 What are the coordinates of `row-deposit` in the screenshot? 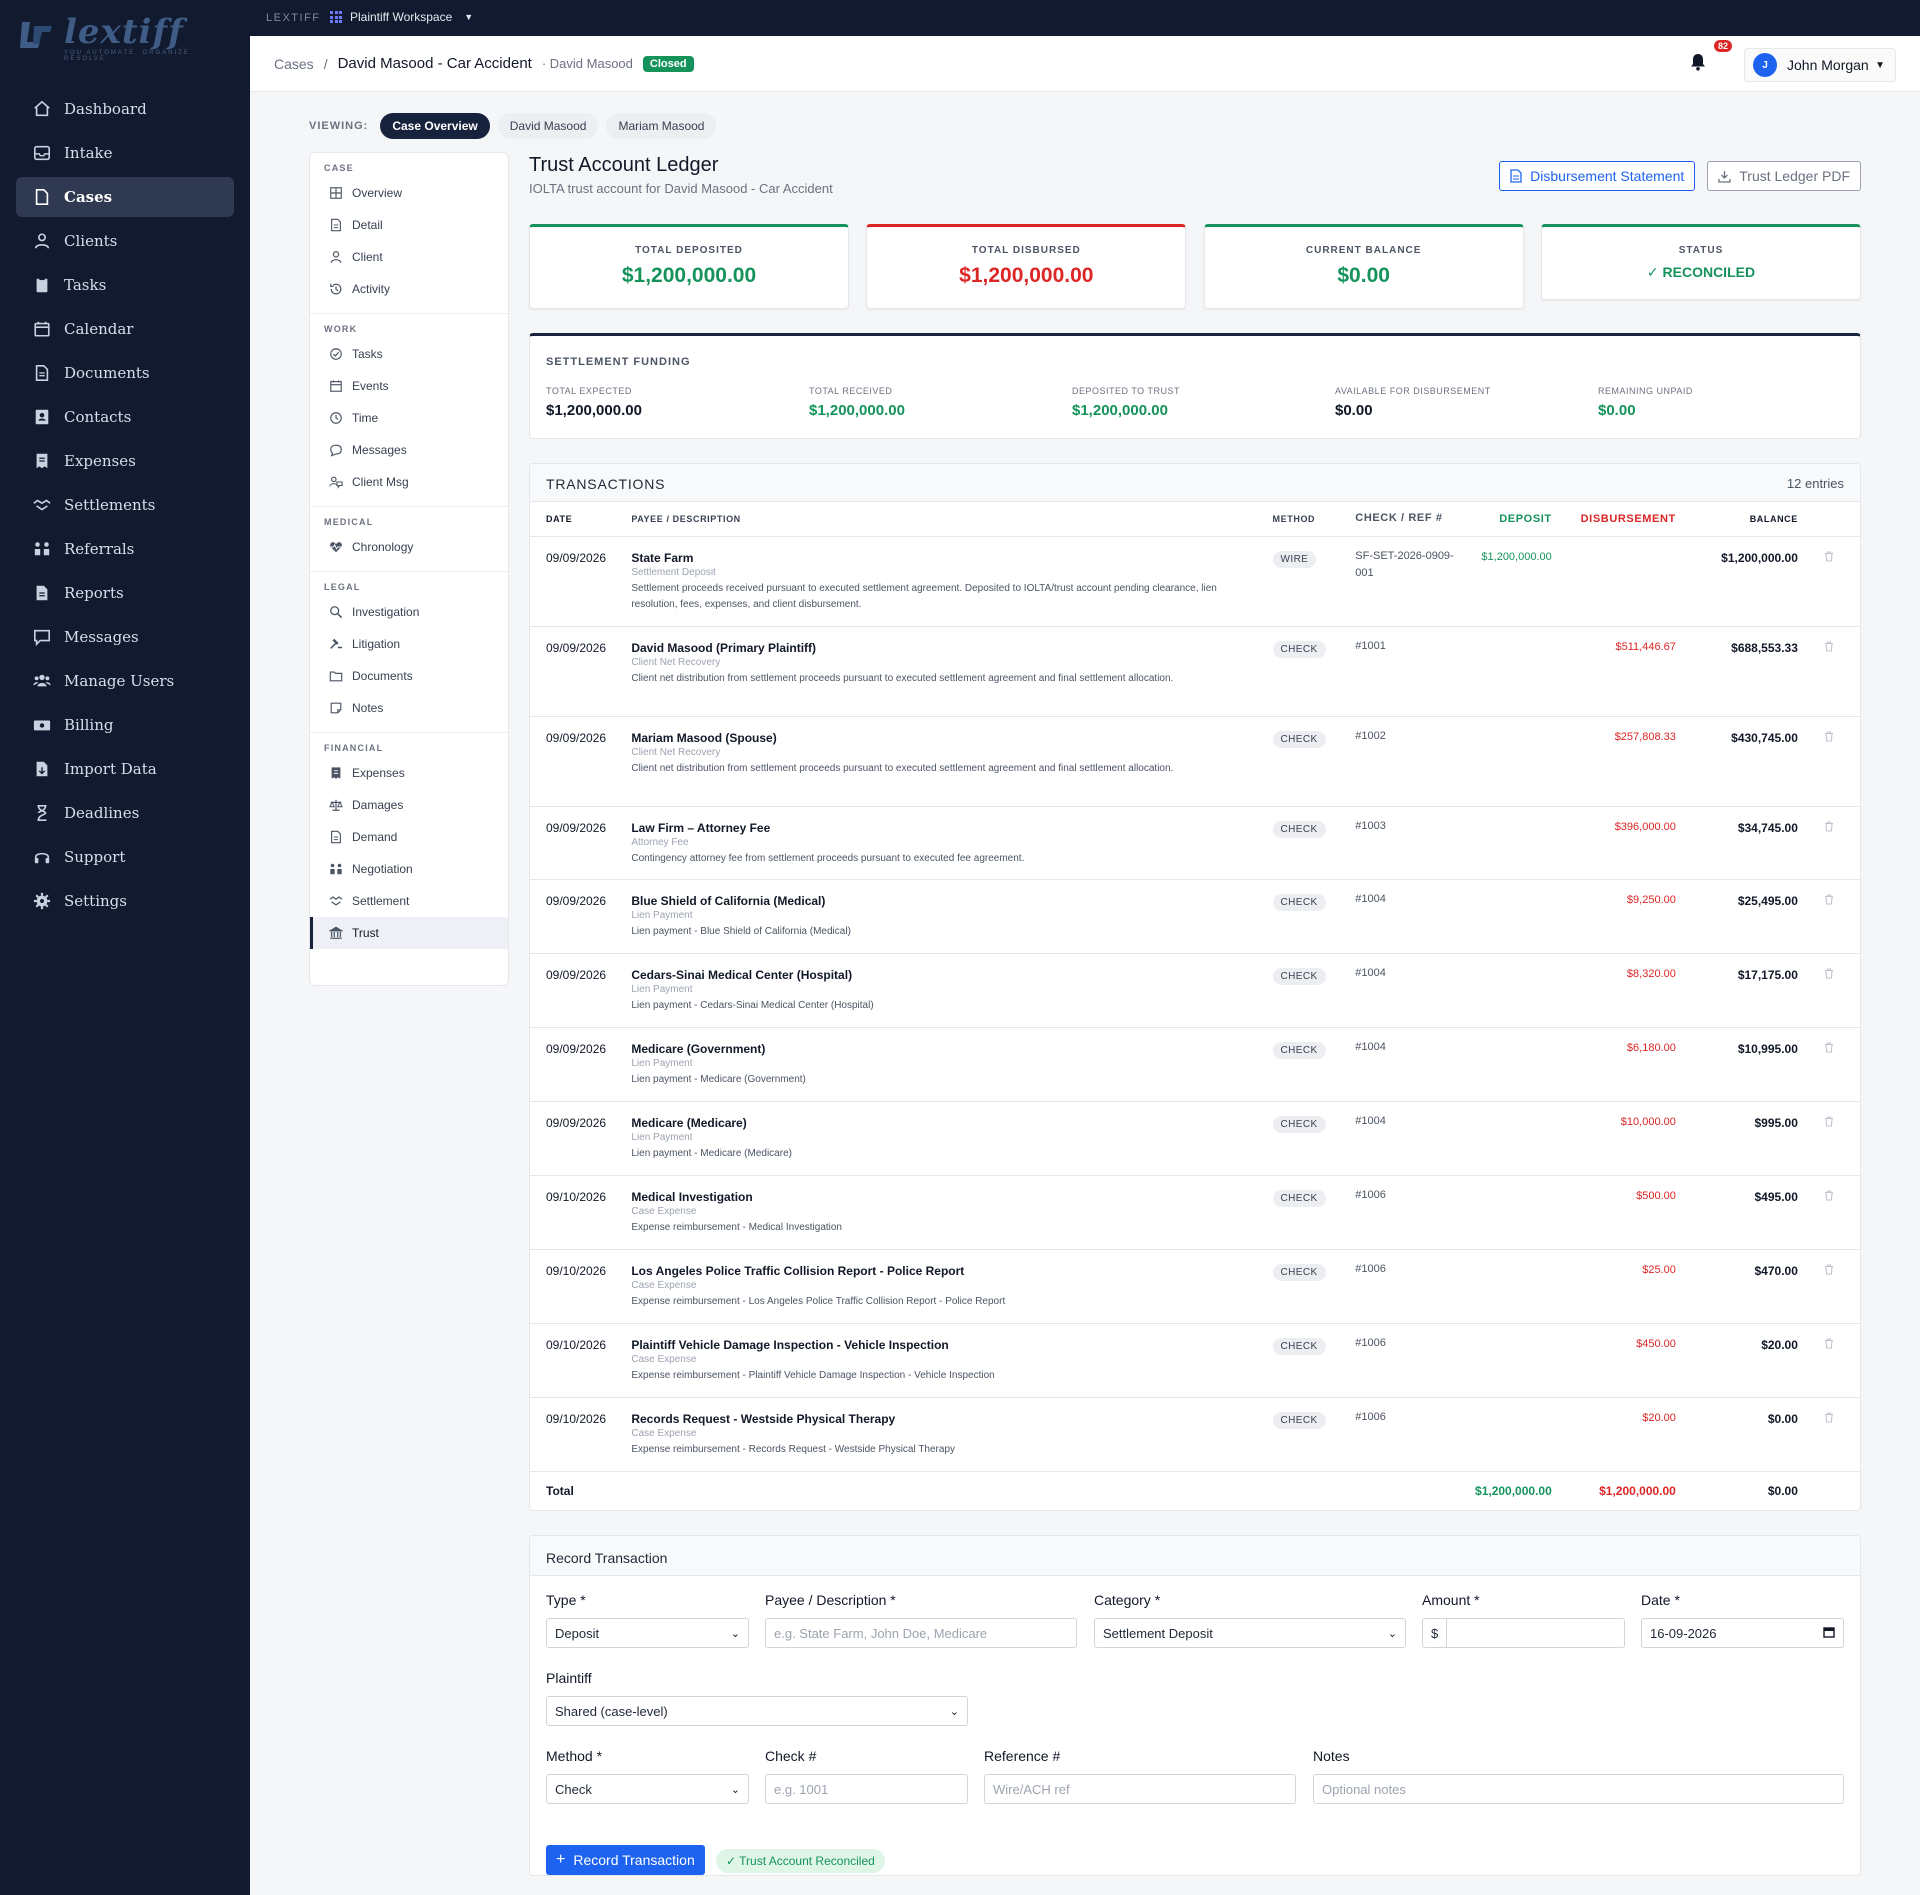 It's located at (1510, 1360).